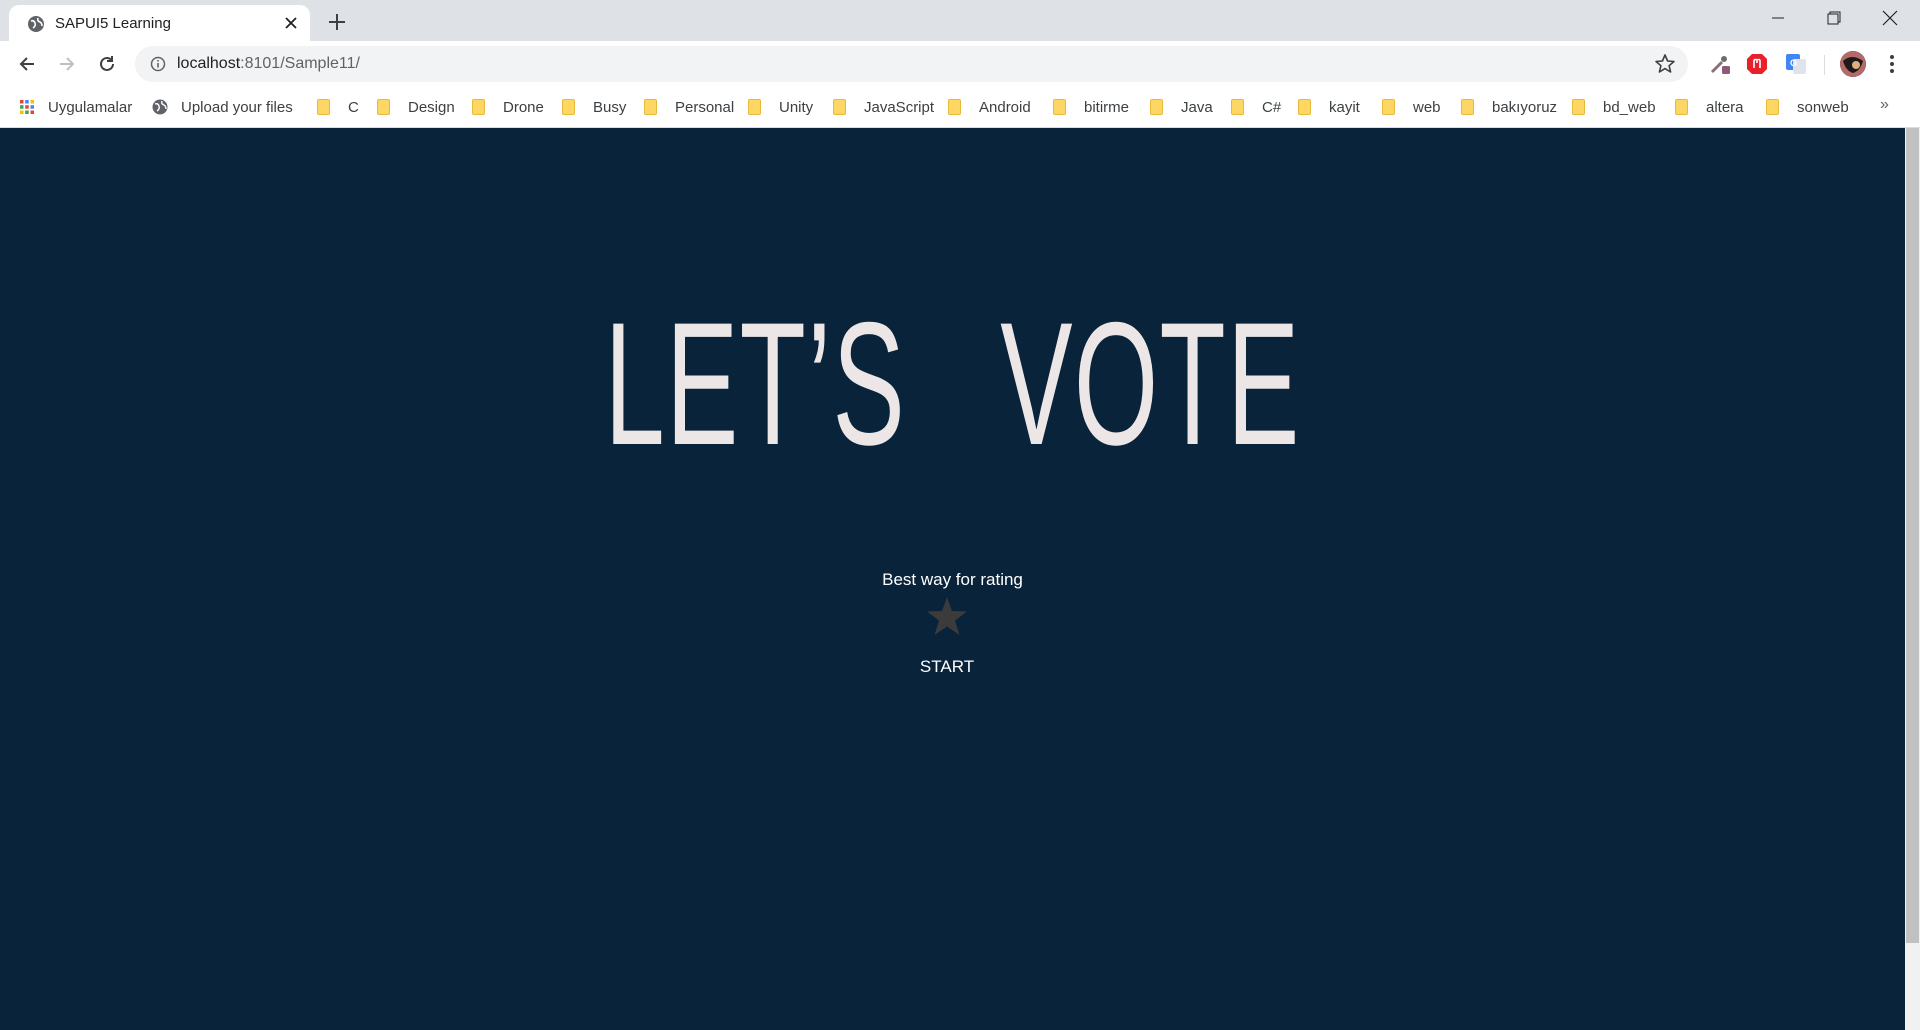 The height and width of the screenshot is (1030, 1920). I want to click on bookmark-label: Java, so click(1197, 107).